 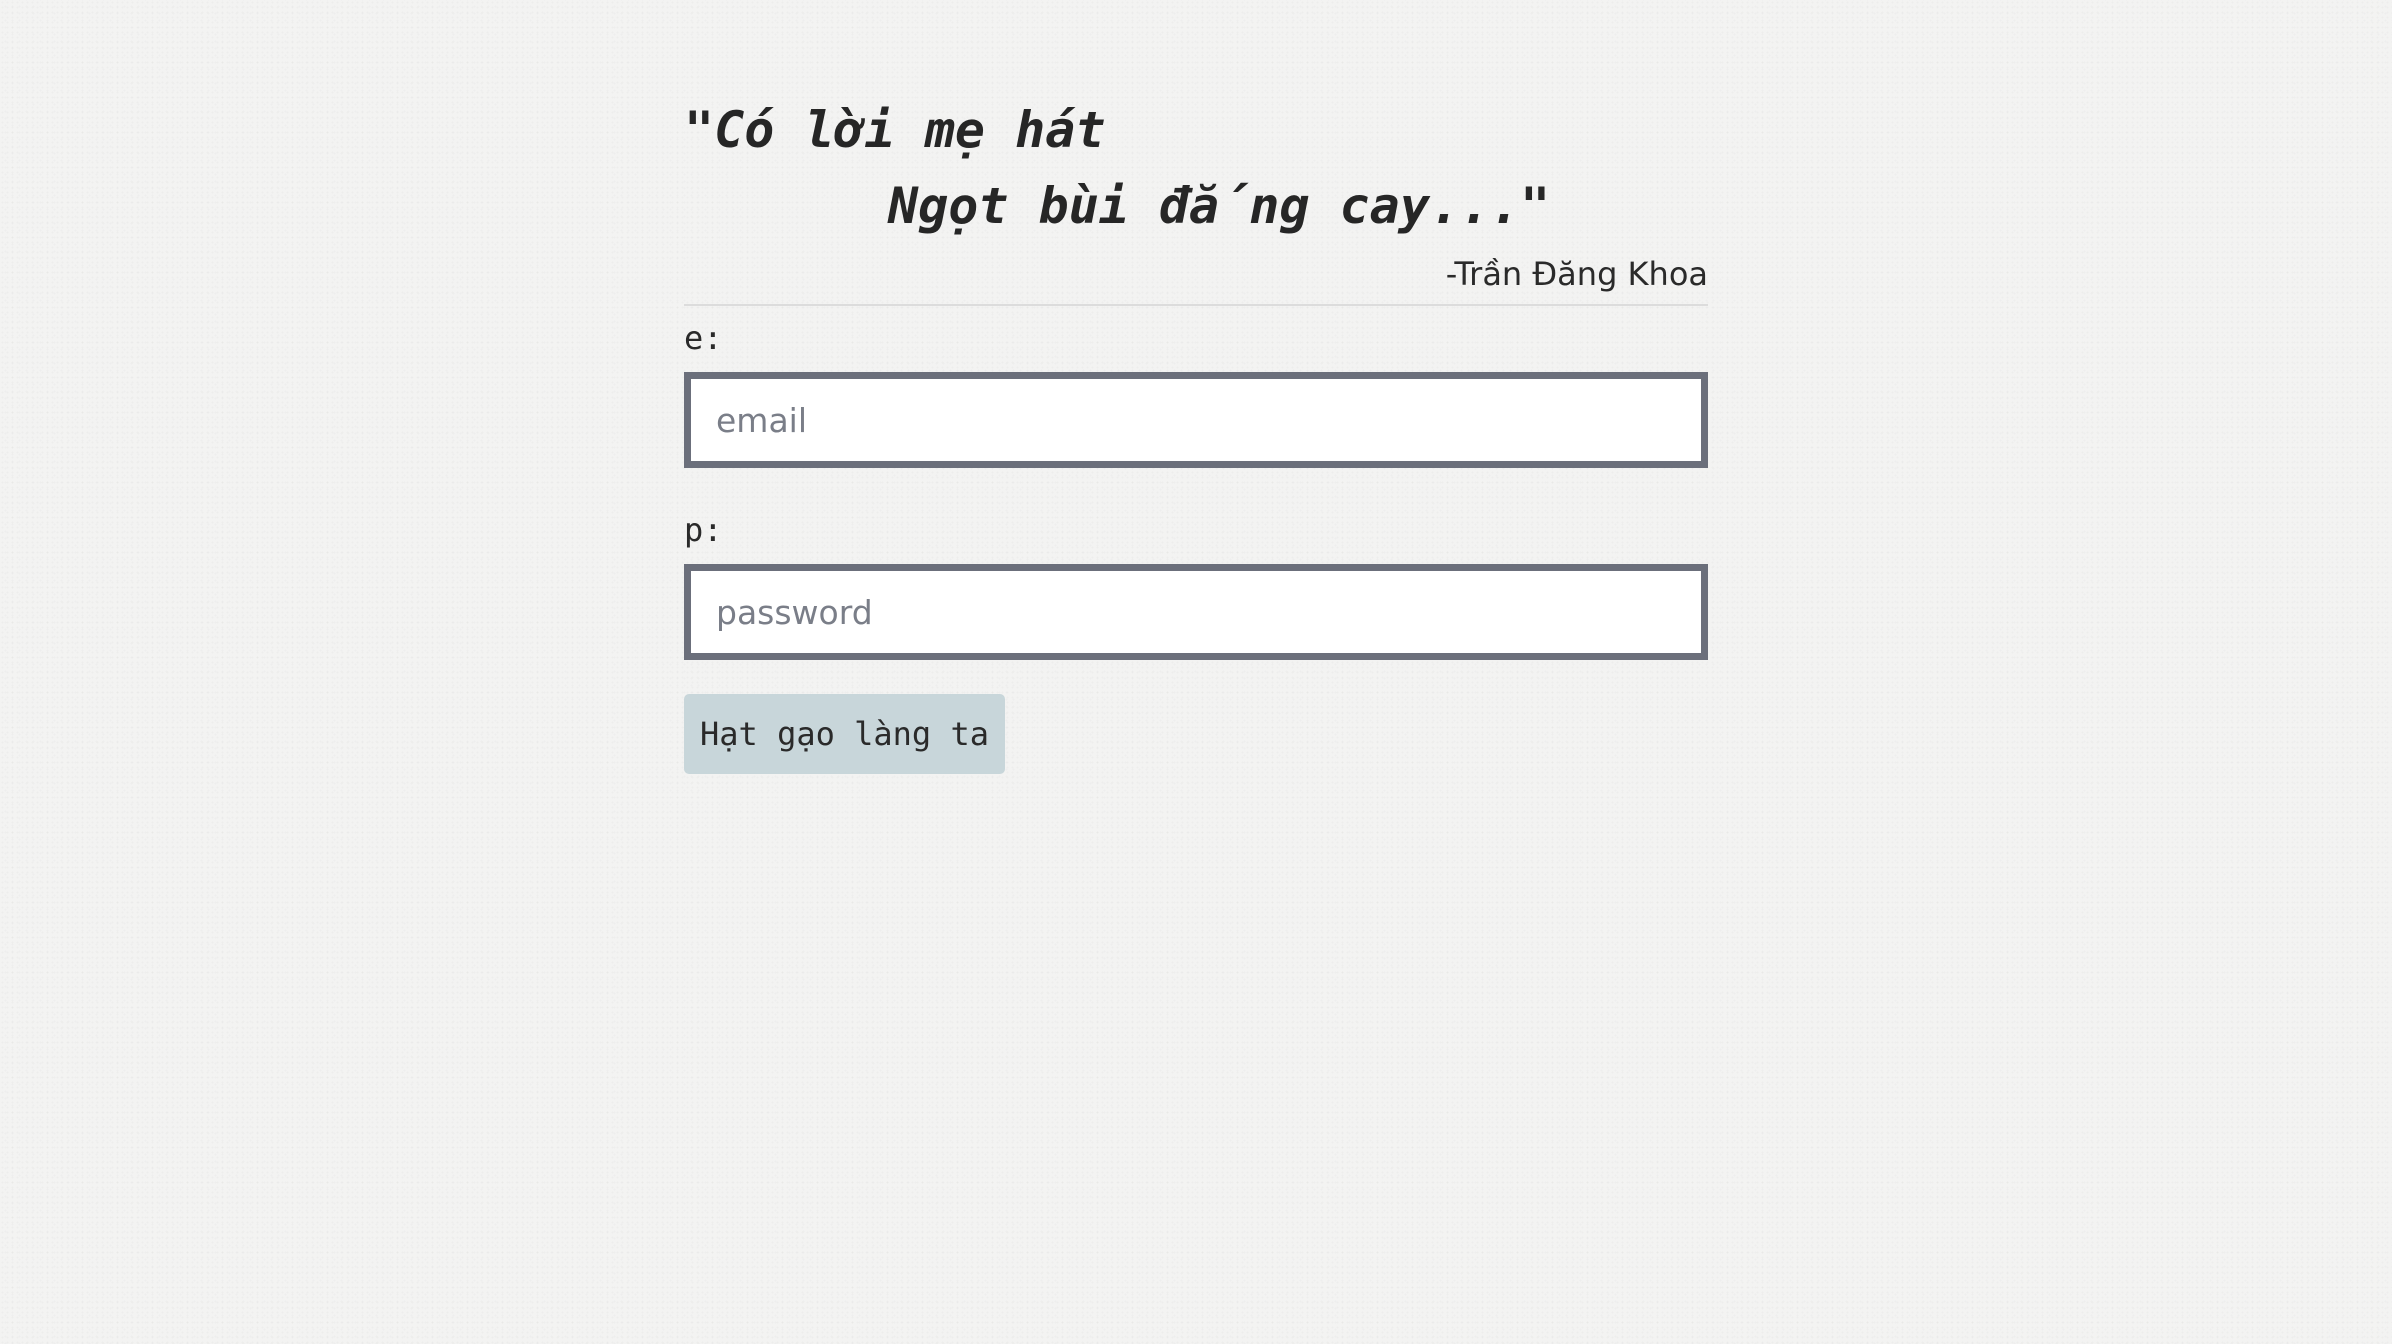 What do you see at coordinates (703, 338) in the screenshot?
I see `email-label: e:` at bounding box center [703, 338].